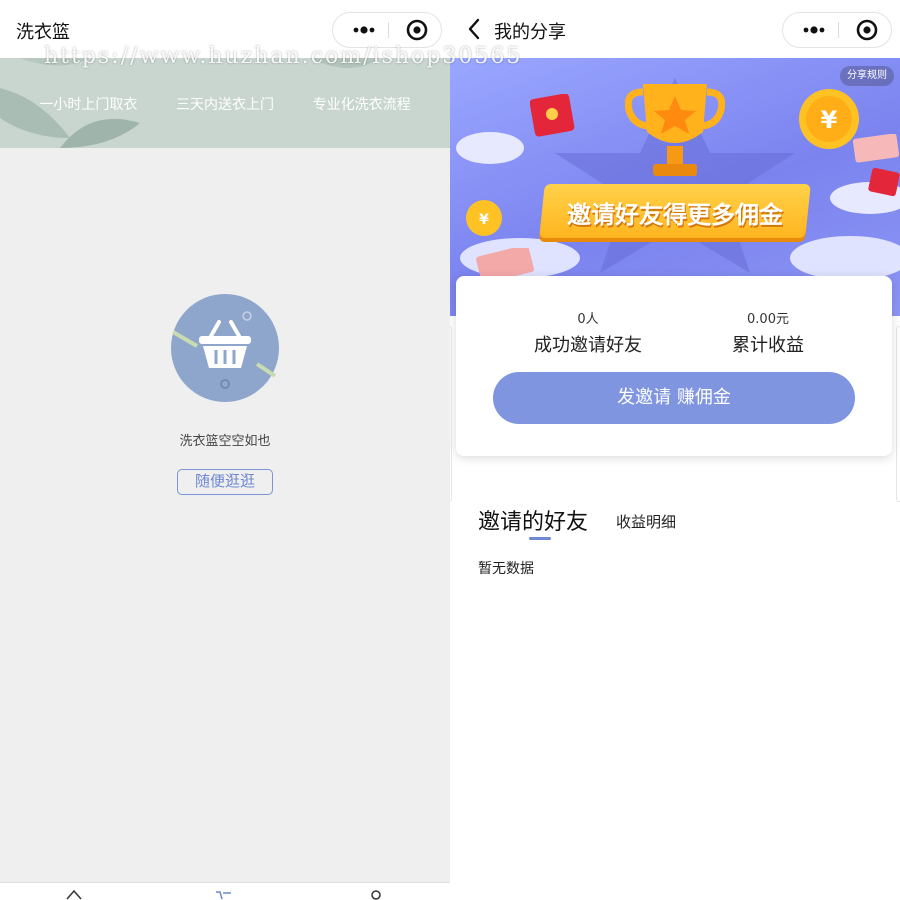 The width and height of the screenshot is (900, 900). I want to click on banner-tag-pickup: 一小时上门取衣, so click(88, 105).